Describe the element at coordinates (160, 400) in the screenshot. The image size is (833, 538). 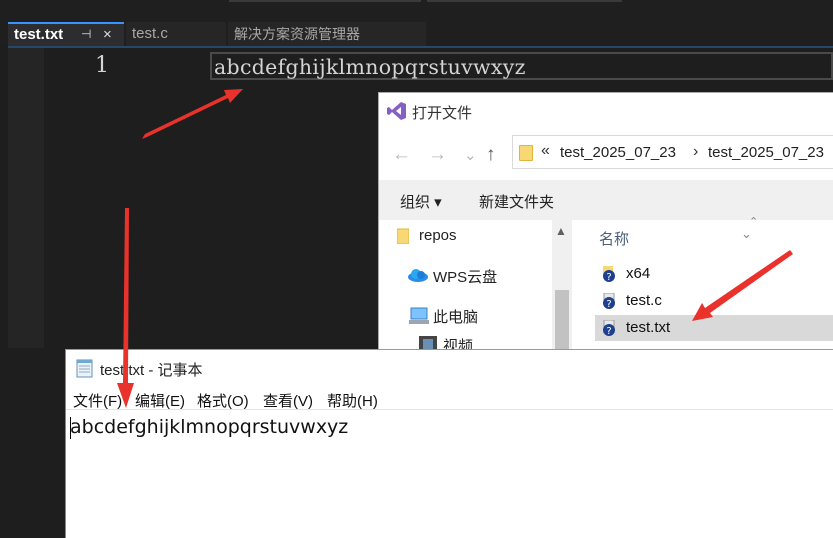
I see `menu-edit: 编辑(E)` at that location.